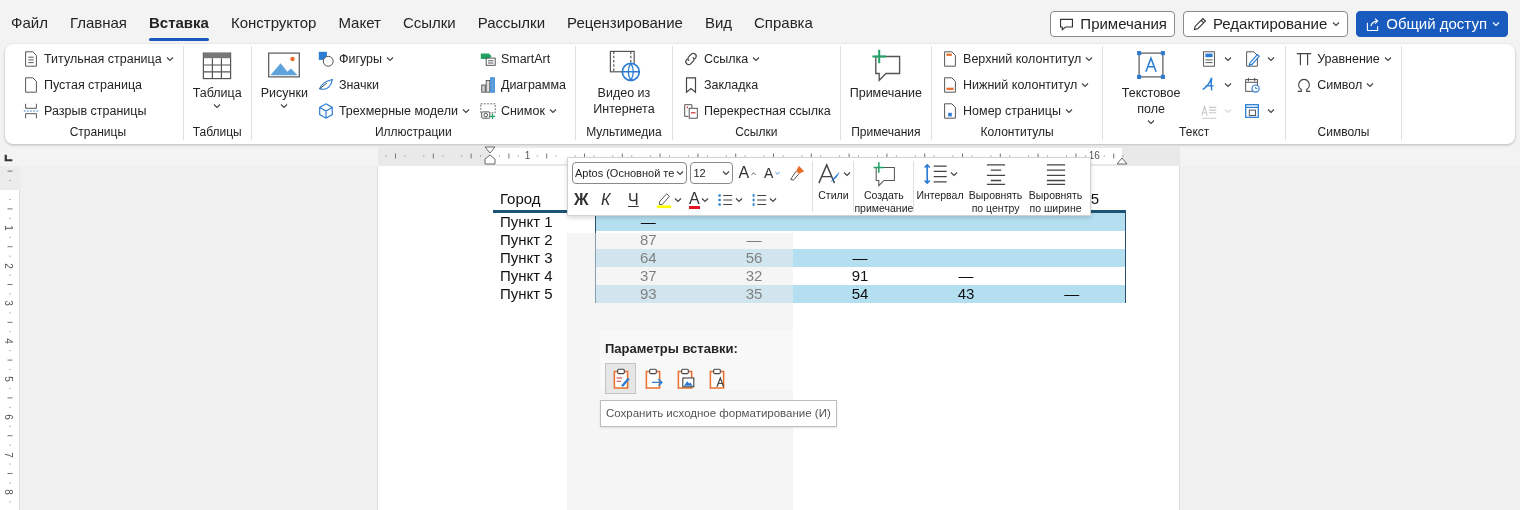  I want to click on ribbon-button: Разрыв страницы, so click(98, 111).